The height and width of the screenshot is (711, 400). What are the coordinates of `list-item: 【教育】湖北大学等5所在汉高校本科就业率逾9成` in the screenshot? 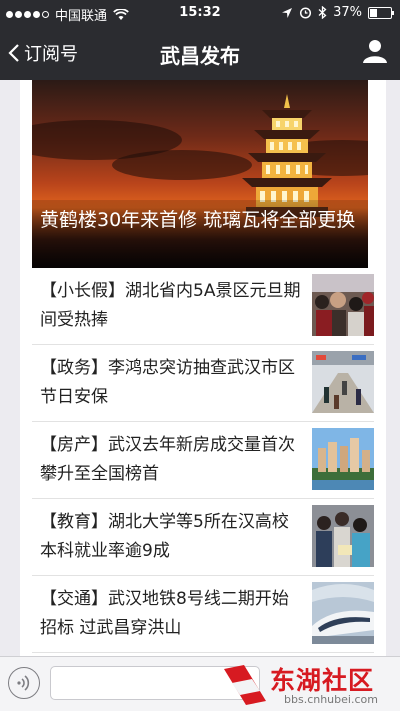 It's located at (203, 537).